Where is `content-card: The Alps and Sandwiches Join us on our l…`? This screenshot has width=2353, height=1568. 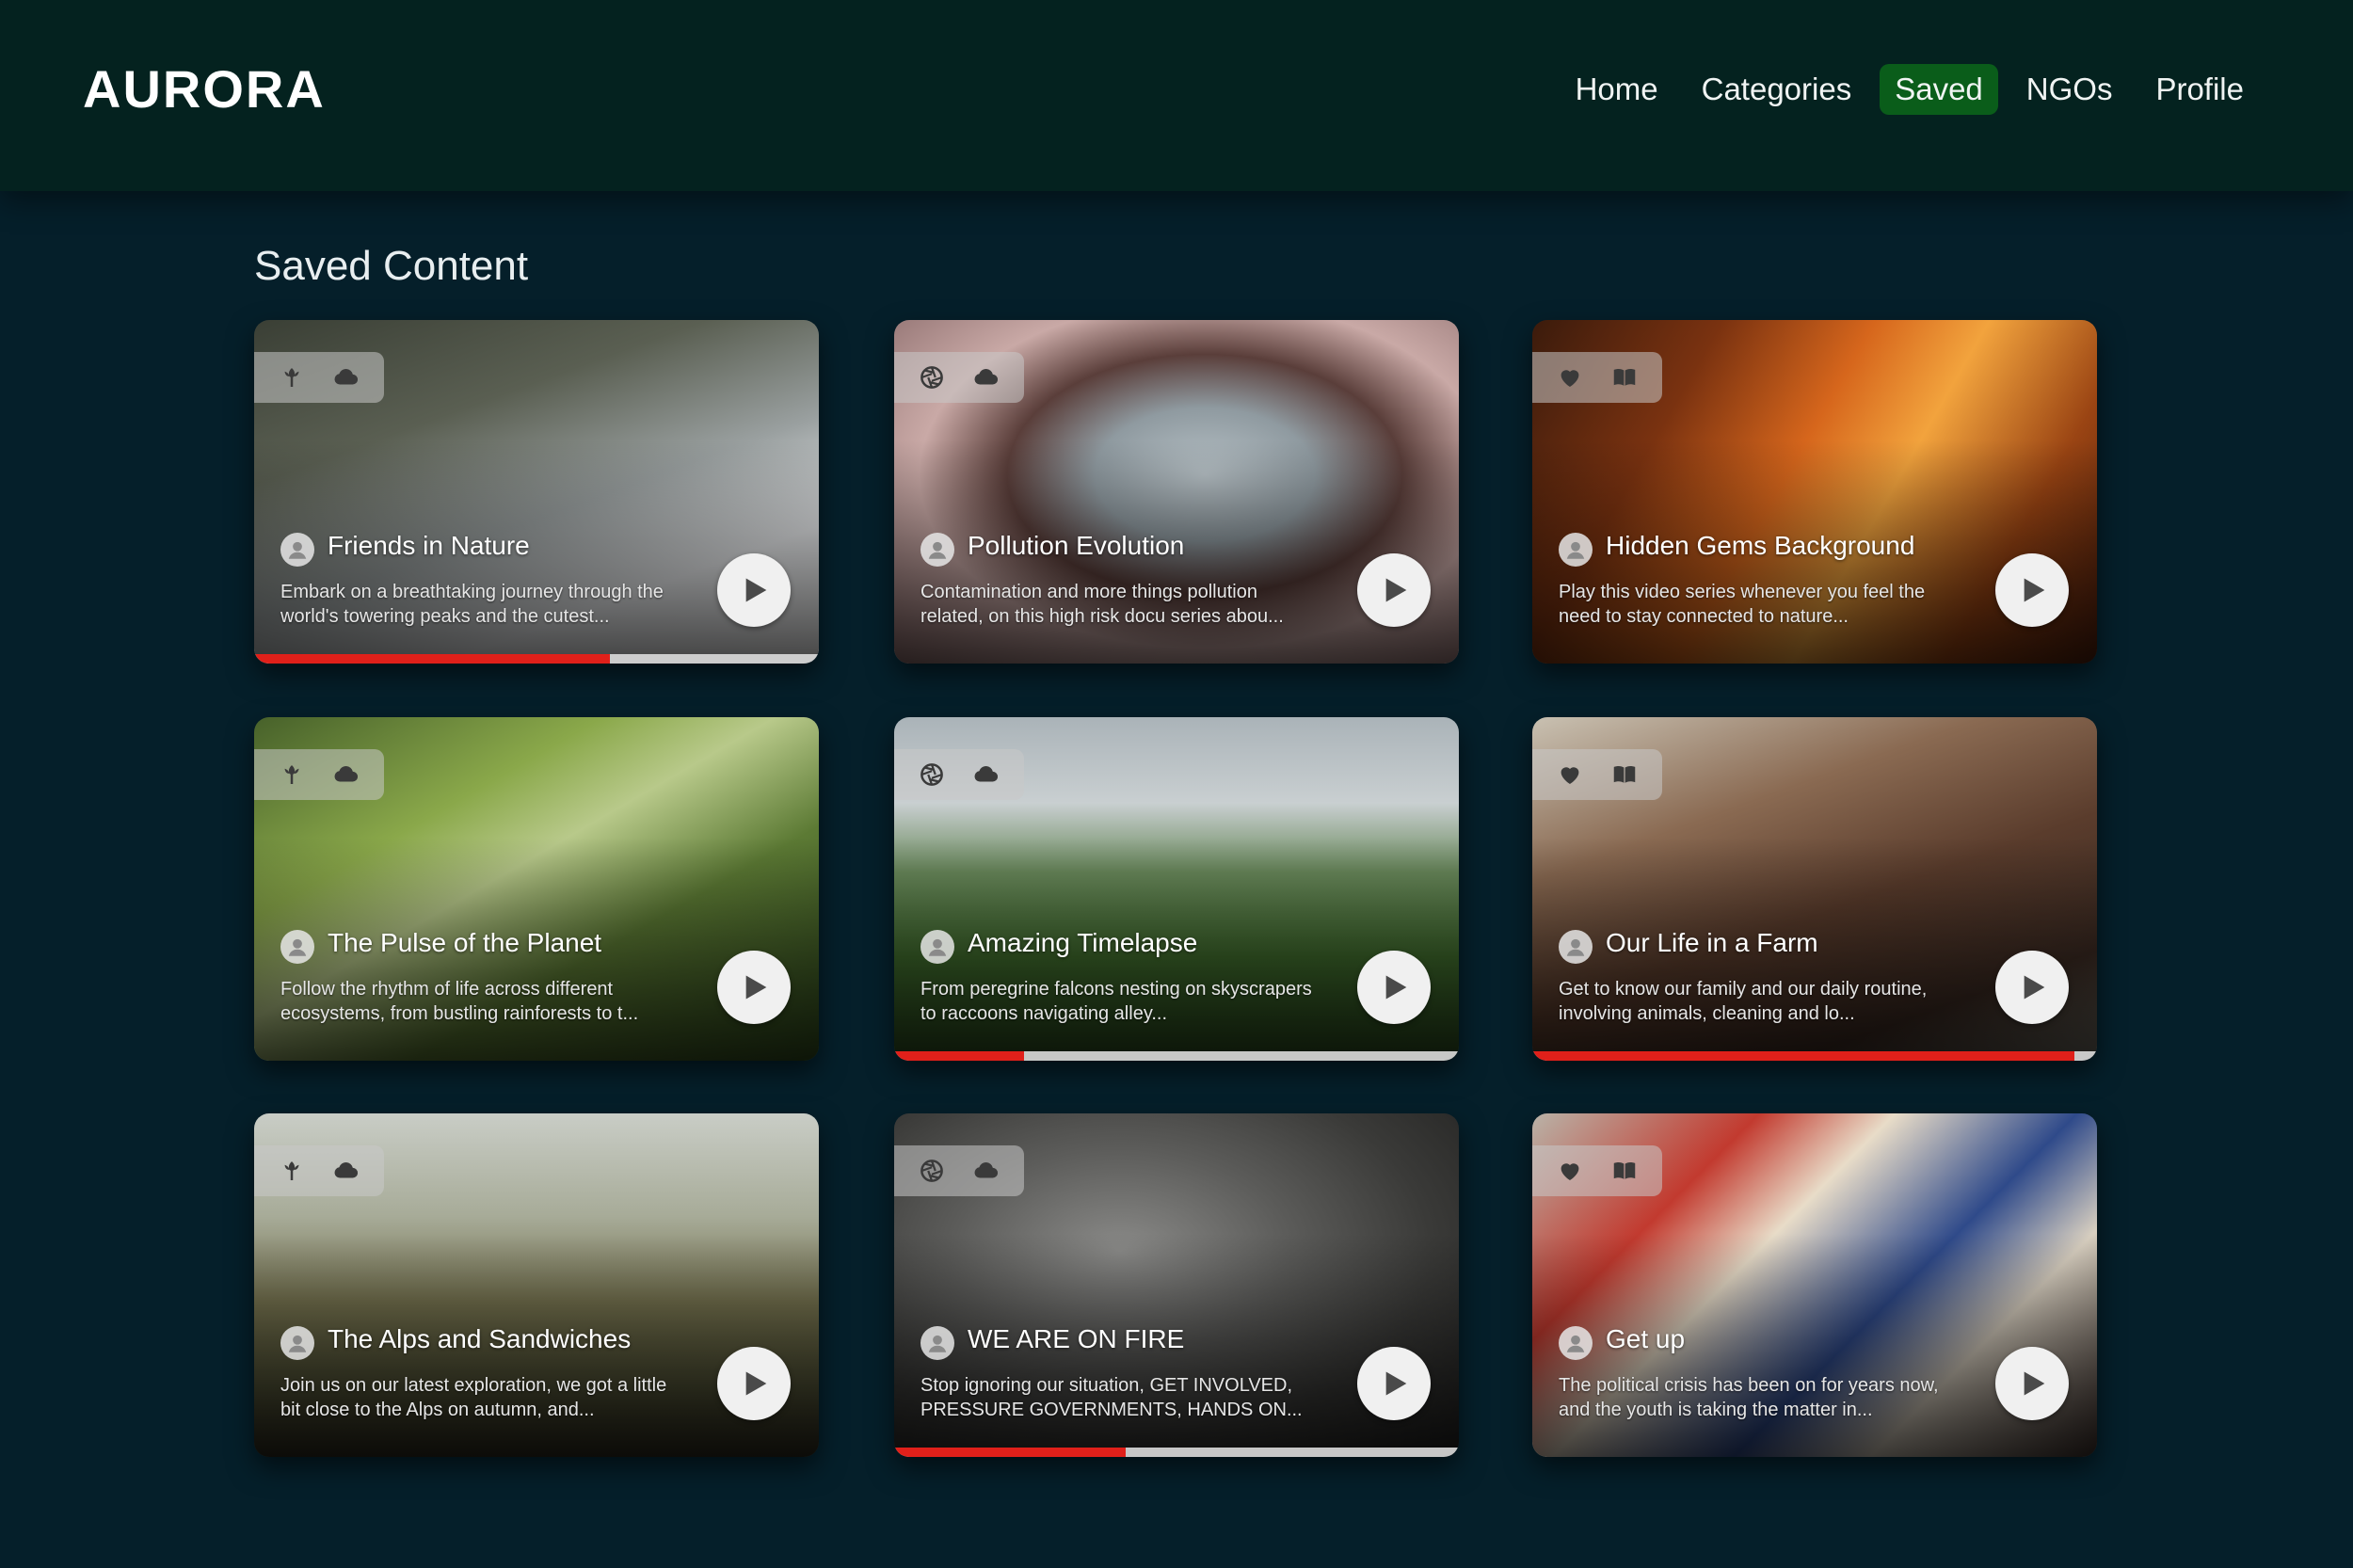
content-card: The Alps and Sandwiches Join us on our l… is located at coordinates (537, 1285).